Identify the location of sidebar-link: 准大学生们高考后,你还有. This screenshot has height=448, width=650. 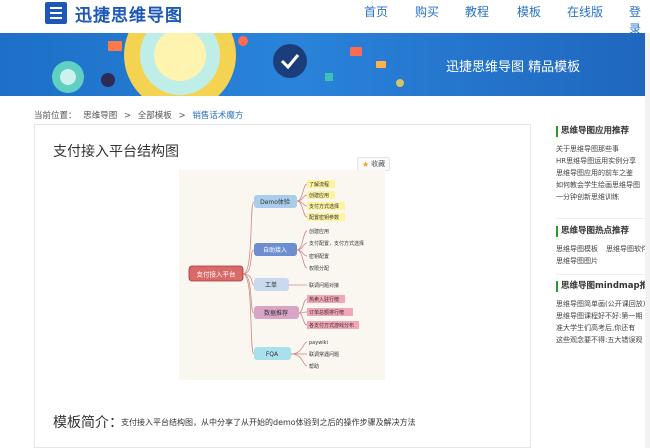
(603, 328).